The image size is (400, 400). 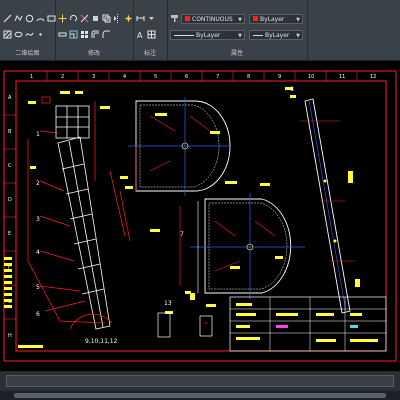 I want to click on row-label: A, so click(x=10, y=98).